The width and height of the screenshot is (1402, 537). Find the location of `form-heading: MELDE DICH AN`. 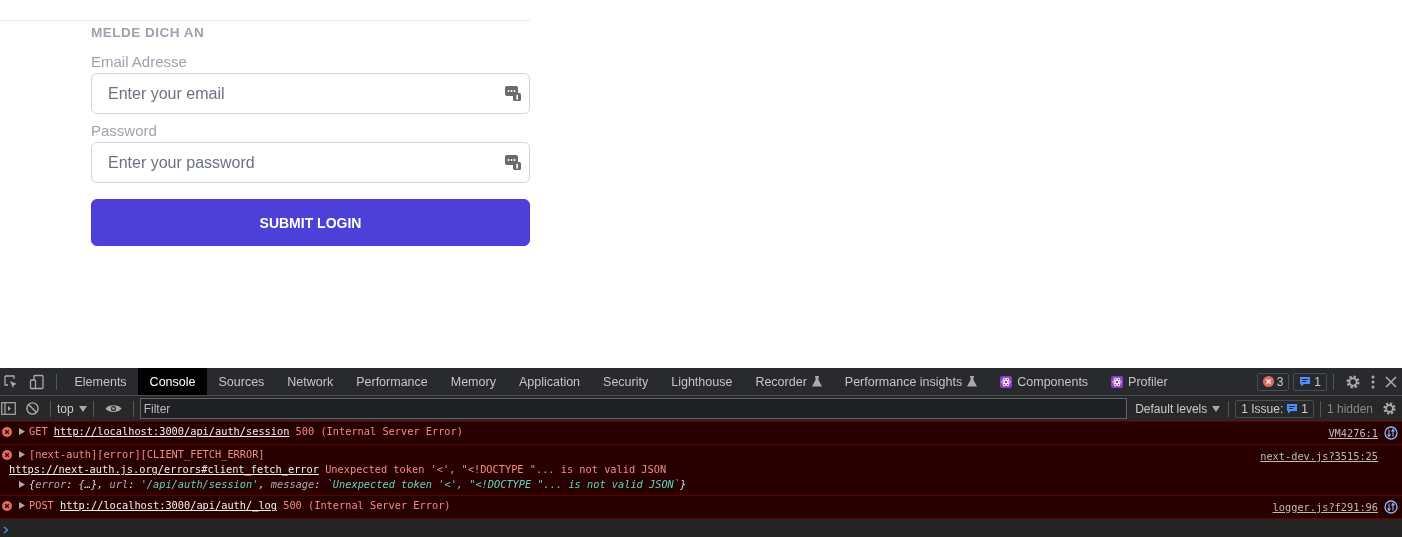

form-heading: MELDE DICH AN is located at coordinates (148, 33).